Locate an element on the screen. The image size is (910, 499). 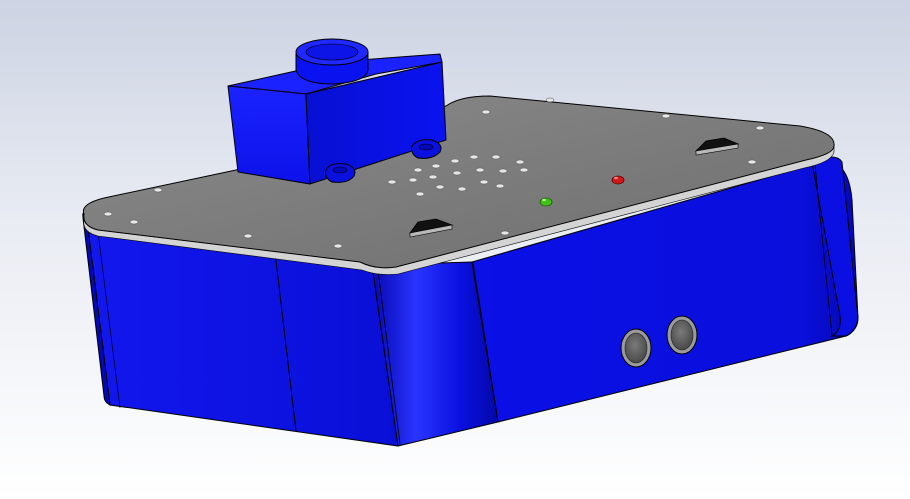
left-connector is located at coordinates (636, 348).